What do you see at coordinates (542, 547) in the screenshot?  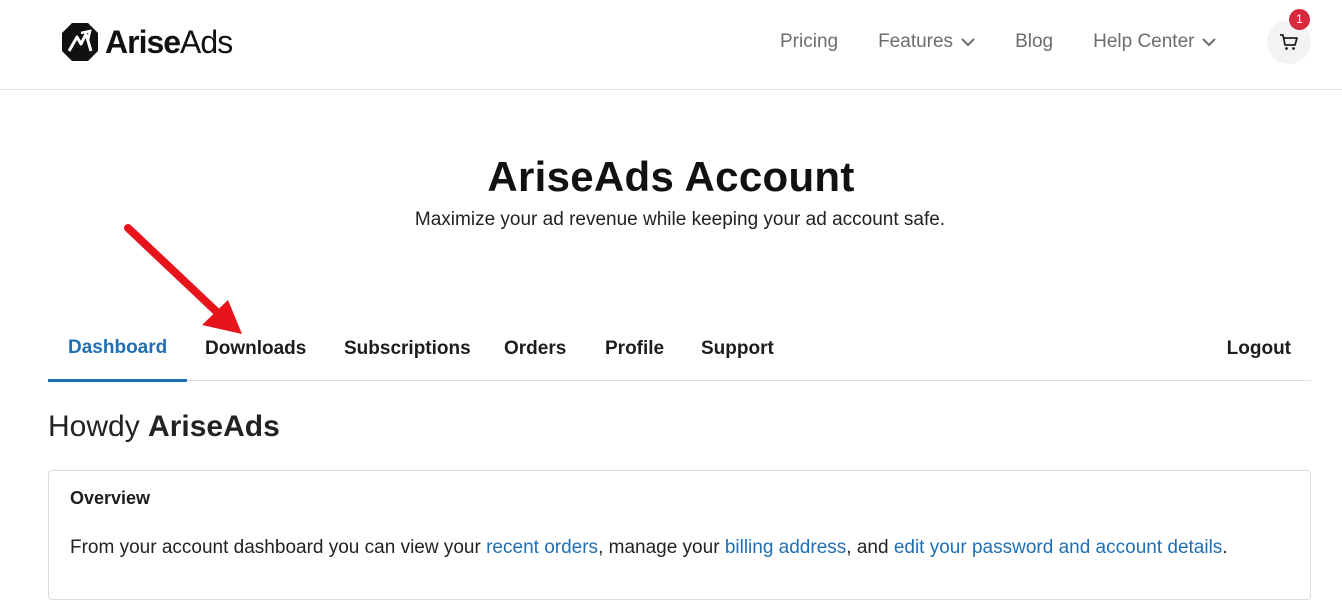 I see `recent-orders-link: recent orders` at bounding box center [542, 547].